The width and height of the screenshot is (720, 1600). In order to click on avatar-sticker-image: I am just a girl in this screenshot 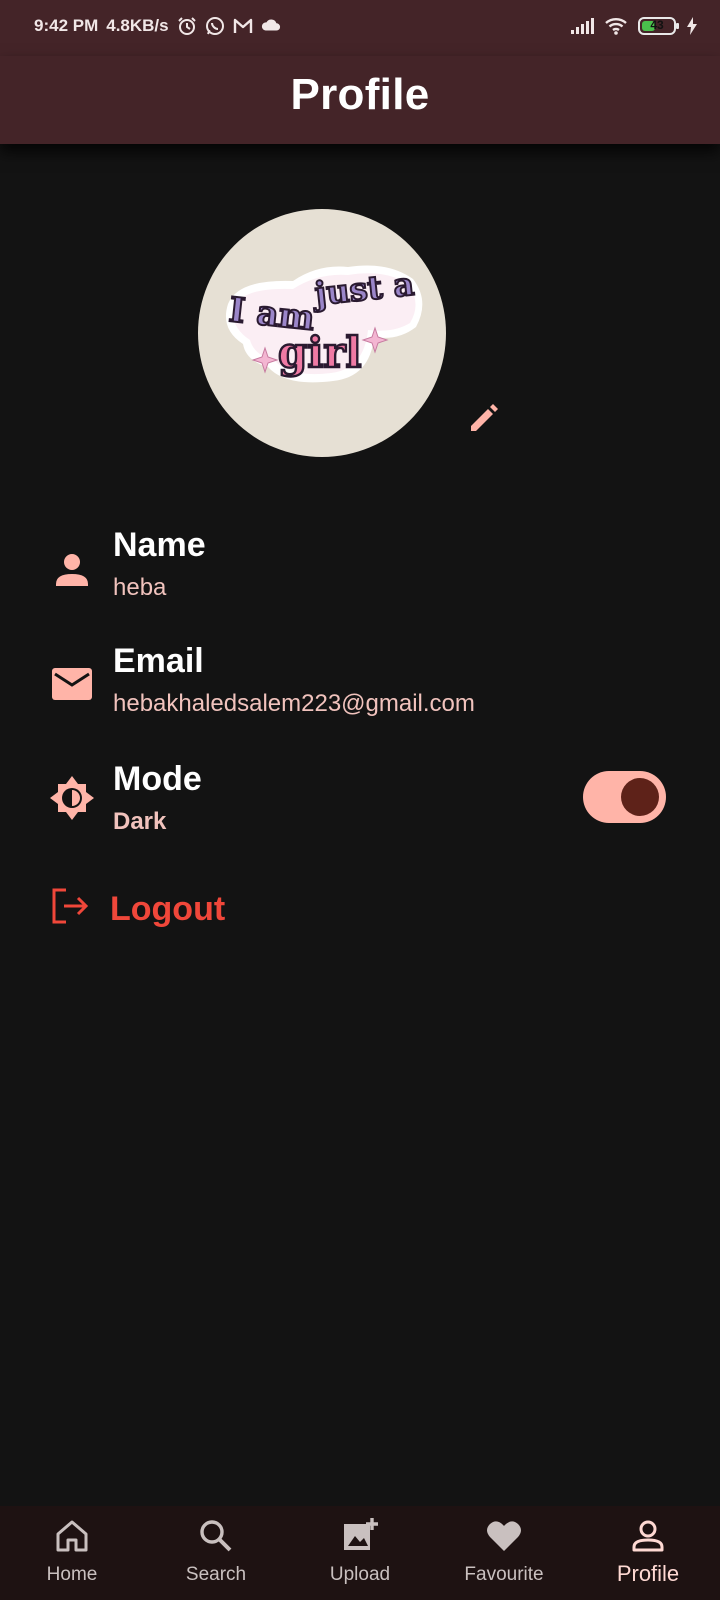, I will do `click(324, 323)`.